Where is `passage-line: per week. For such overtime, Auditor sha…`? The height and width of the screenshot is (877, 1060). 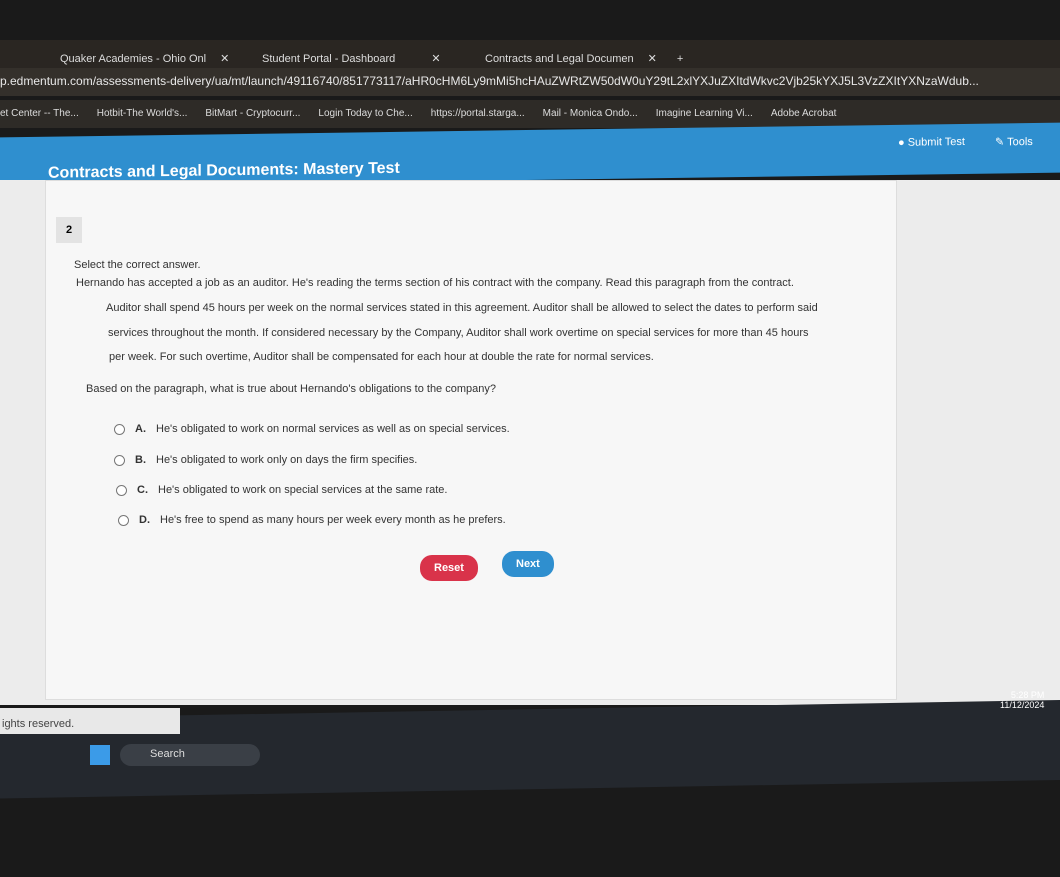
passage-line: per week. For such overtime, Auditor sha… is located at coordinates (381, 357).